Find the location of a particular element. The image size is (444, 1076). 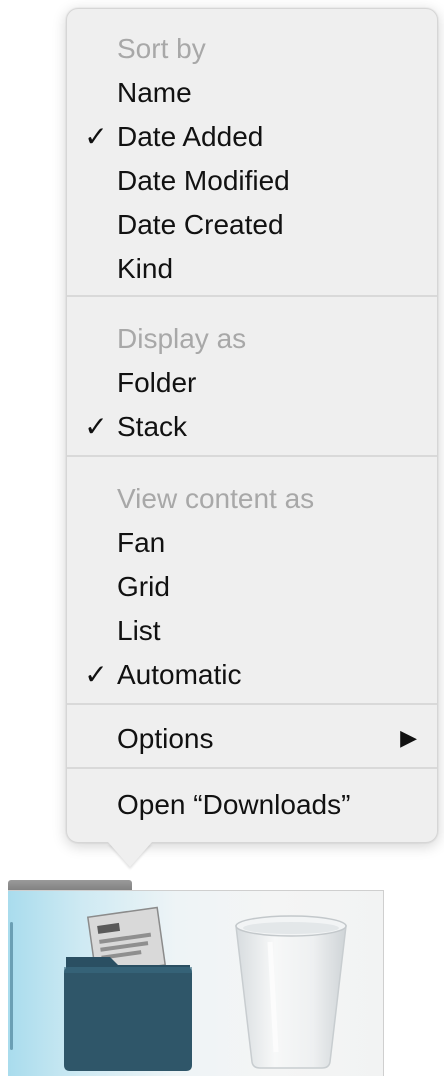

menu-item-open-downloads: Open “Downloads” is located at coordinates (252, 805).